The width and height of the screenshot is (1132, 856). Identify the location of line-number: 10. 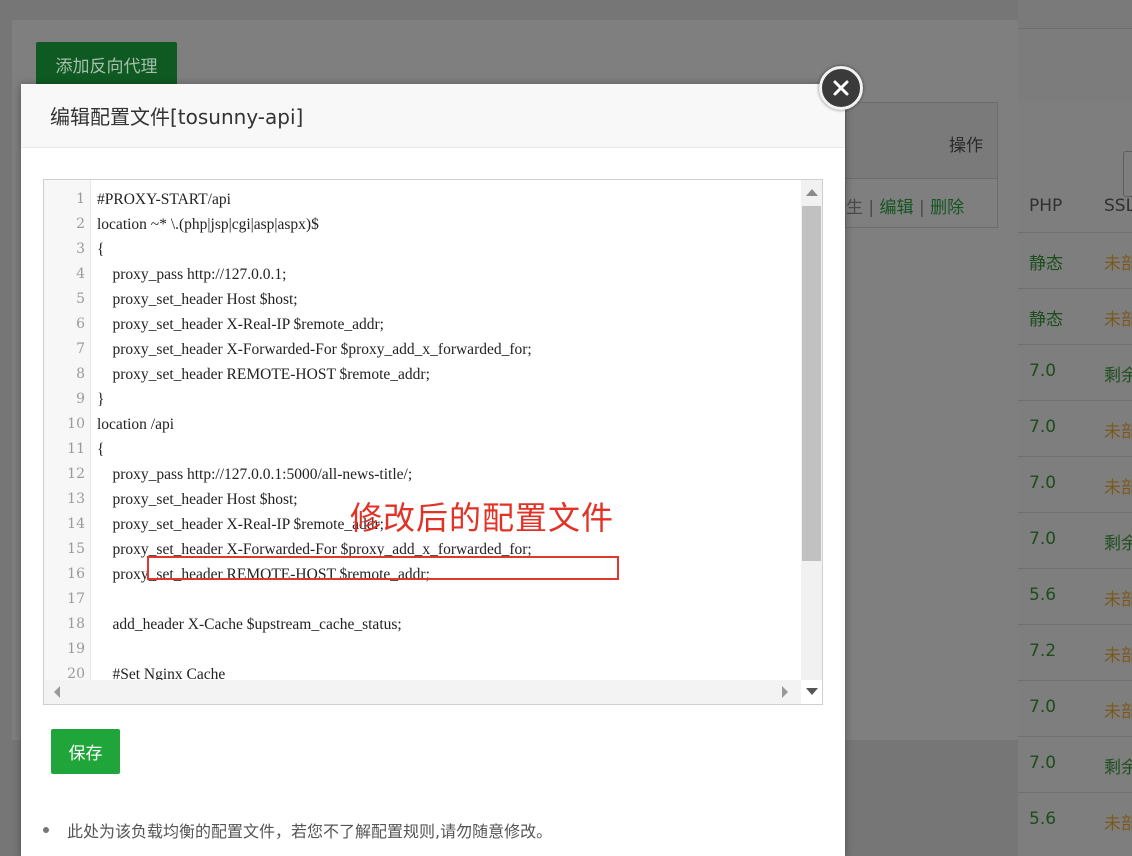
(76, 424).